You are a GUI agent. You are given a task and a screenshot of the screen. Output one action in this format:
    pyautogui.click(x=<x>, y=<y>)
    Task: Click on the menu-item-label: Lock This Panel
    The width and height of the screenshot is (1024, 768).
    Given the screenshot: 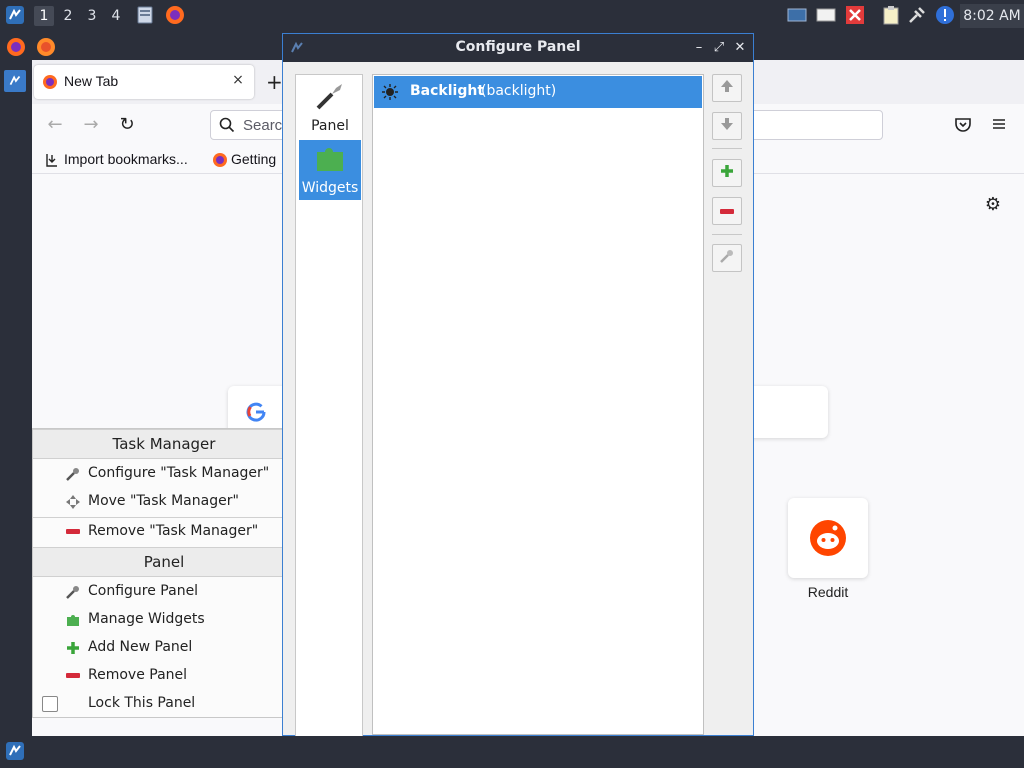 What is the action you would take?
    pyautogui.click(x=142, y=703)
    